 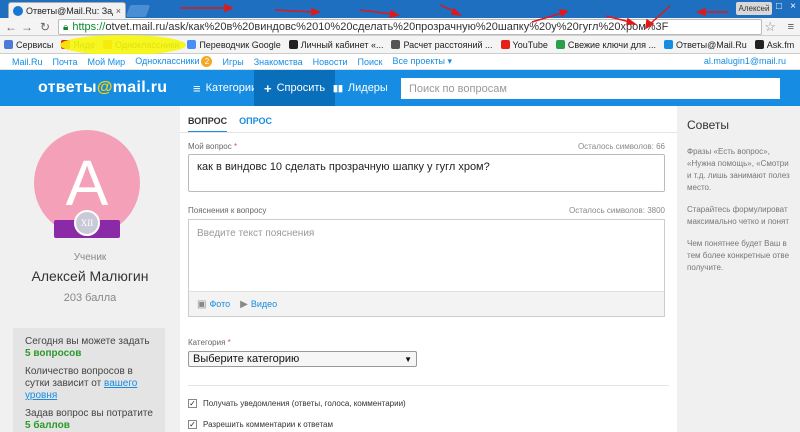 What do you see at coordinates (235, 146) in the screenshot?
I see `required-mark: *` at bounding box center [235, 146].